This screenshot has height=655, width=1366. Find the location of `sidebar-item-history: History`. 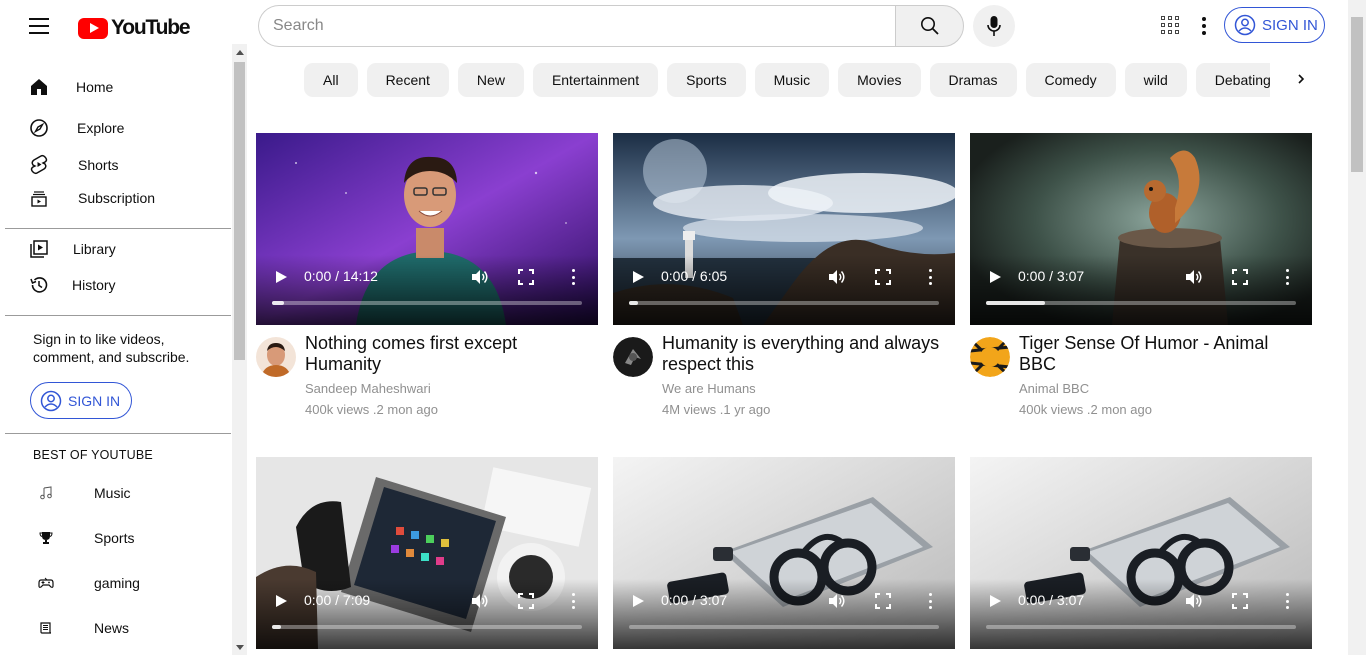

sidebar-item-history: History is located at coordinates (116, 285).